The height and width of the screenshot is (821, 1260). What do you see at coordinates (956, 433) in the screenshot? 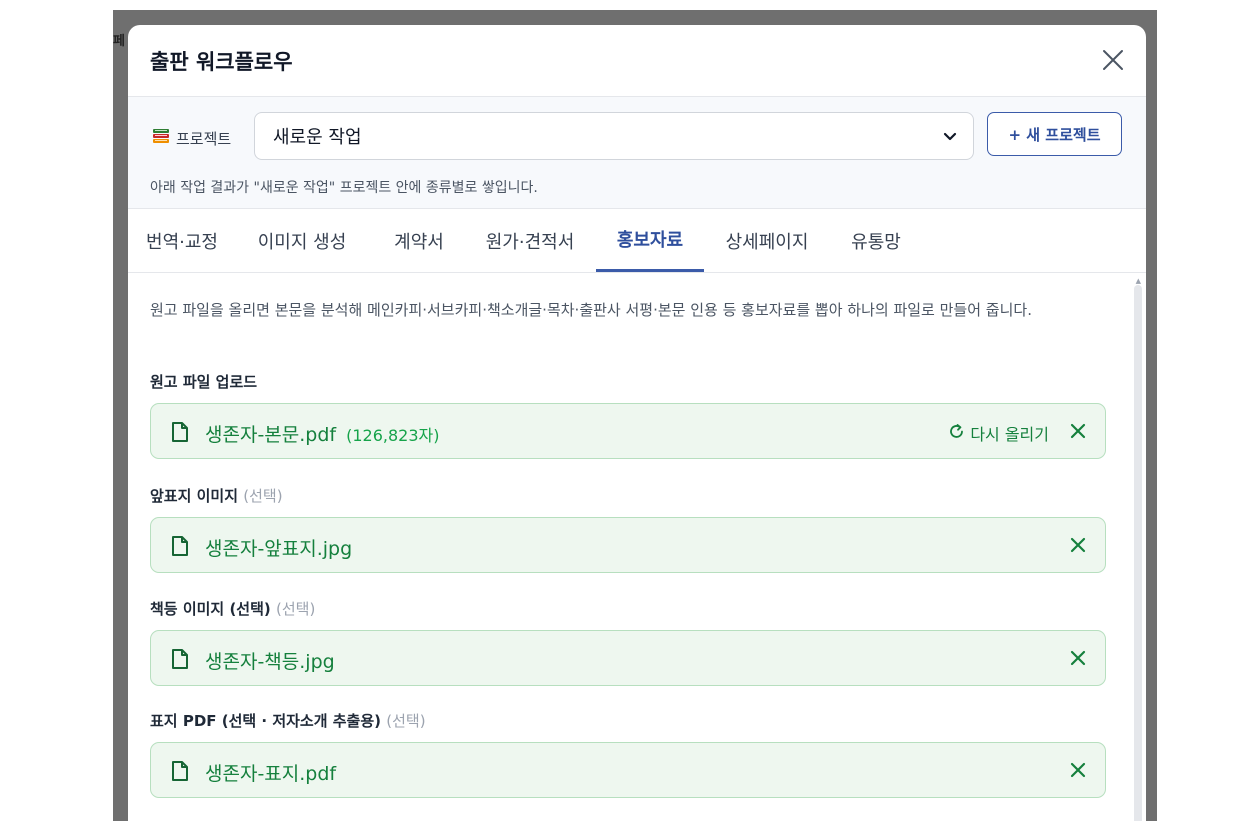
I see `refresh-icon` at bounding box center [956, 433].